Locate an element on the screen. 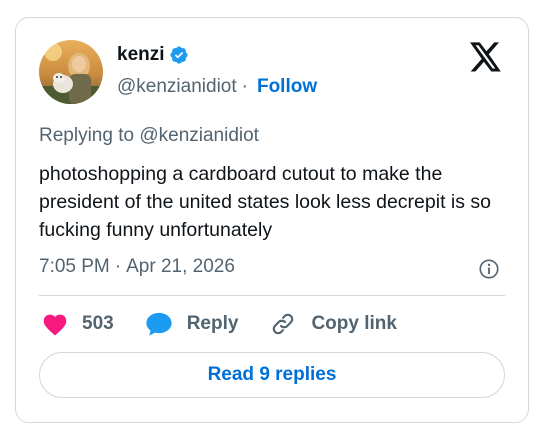 The image size is (552, 442). action-bar: 503 Reply Copy link is located at coordinates (235, 324).